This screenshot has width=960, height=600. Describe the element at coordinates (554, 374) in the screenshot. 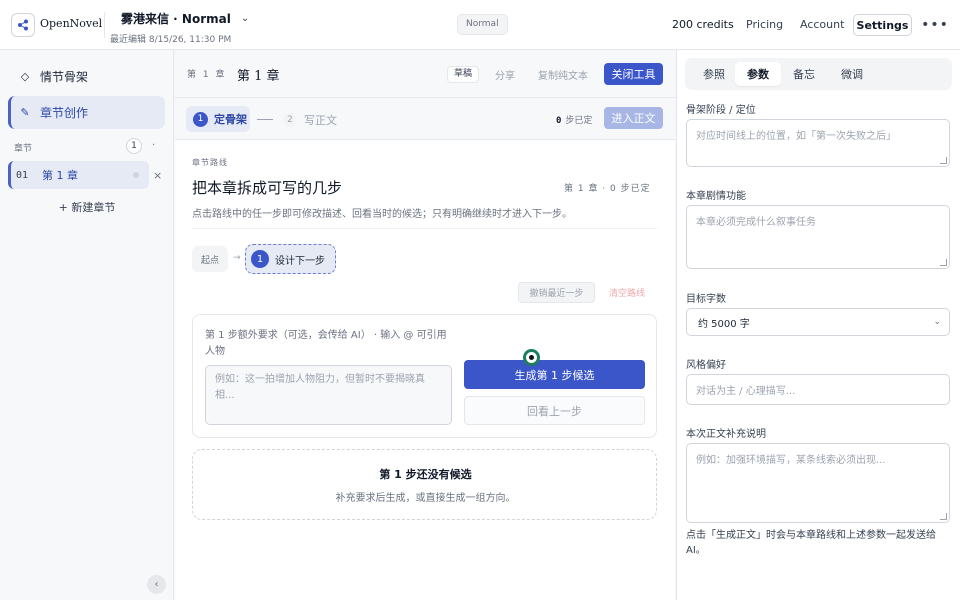

I see `generate-candidates-button: 生成第 1 步候选` at that location.